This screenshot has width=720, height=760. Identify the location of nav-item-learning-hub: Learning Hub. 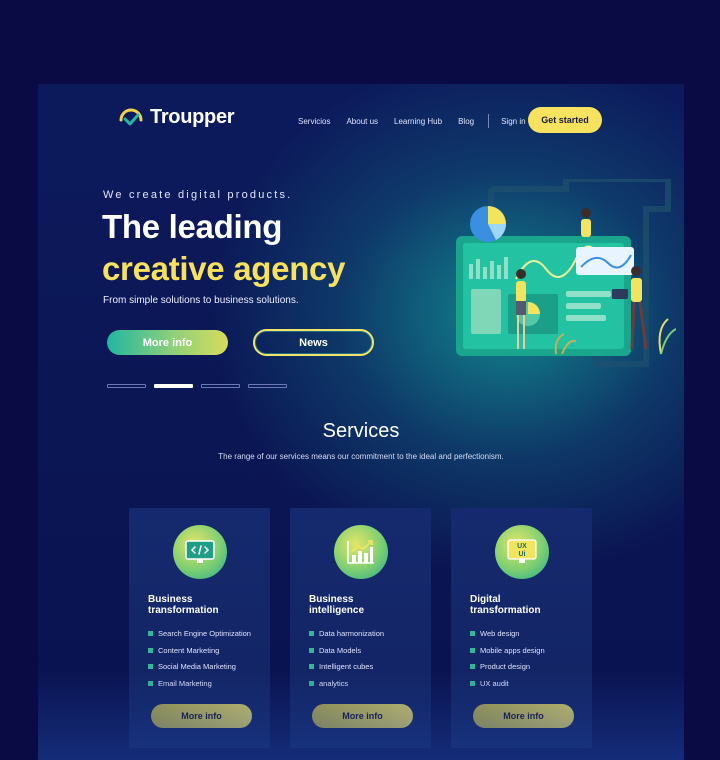
(418, 121).